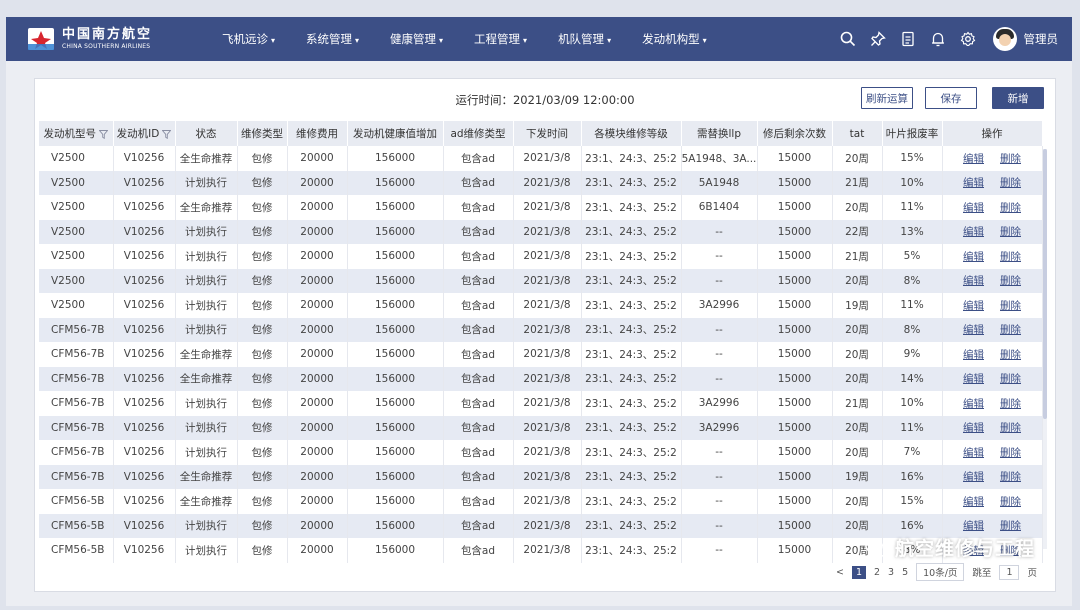 This screenshot has width=1080, height=610. I want to click on status-cell: 全生命推荐, so click(206, 207).